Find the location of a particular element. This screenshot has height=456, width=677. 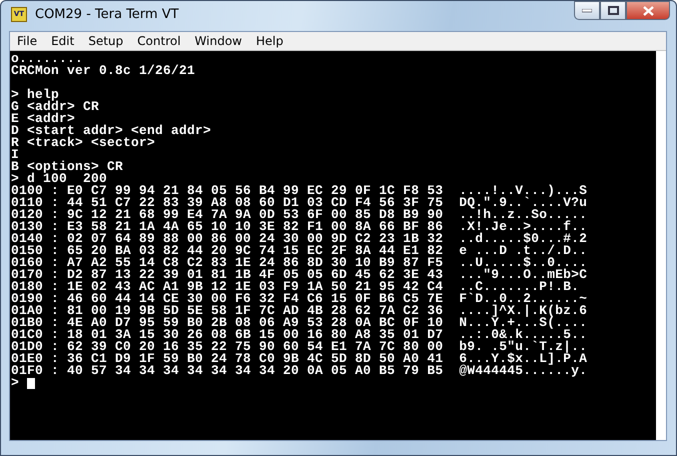

maximize-icon is located at coordinates (613, 10).